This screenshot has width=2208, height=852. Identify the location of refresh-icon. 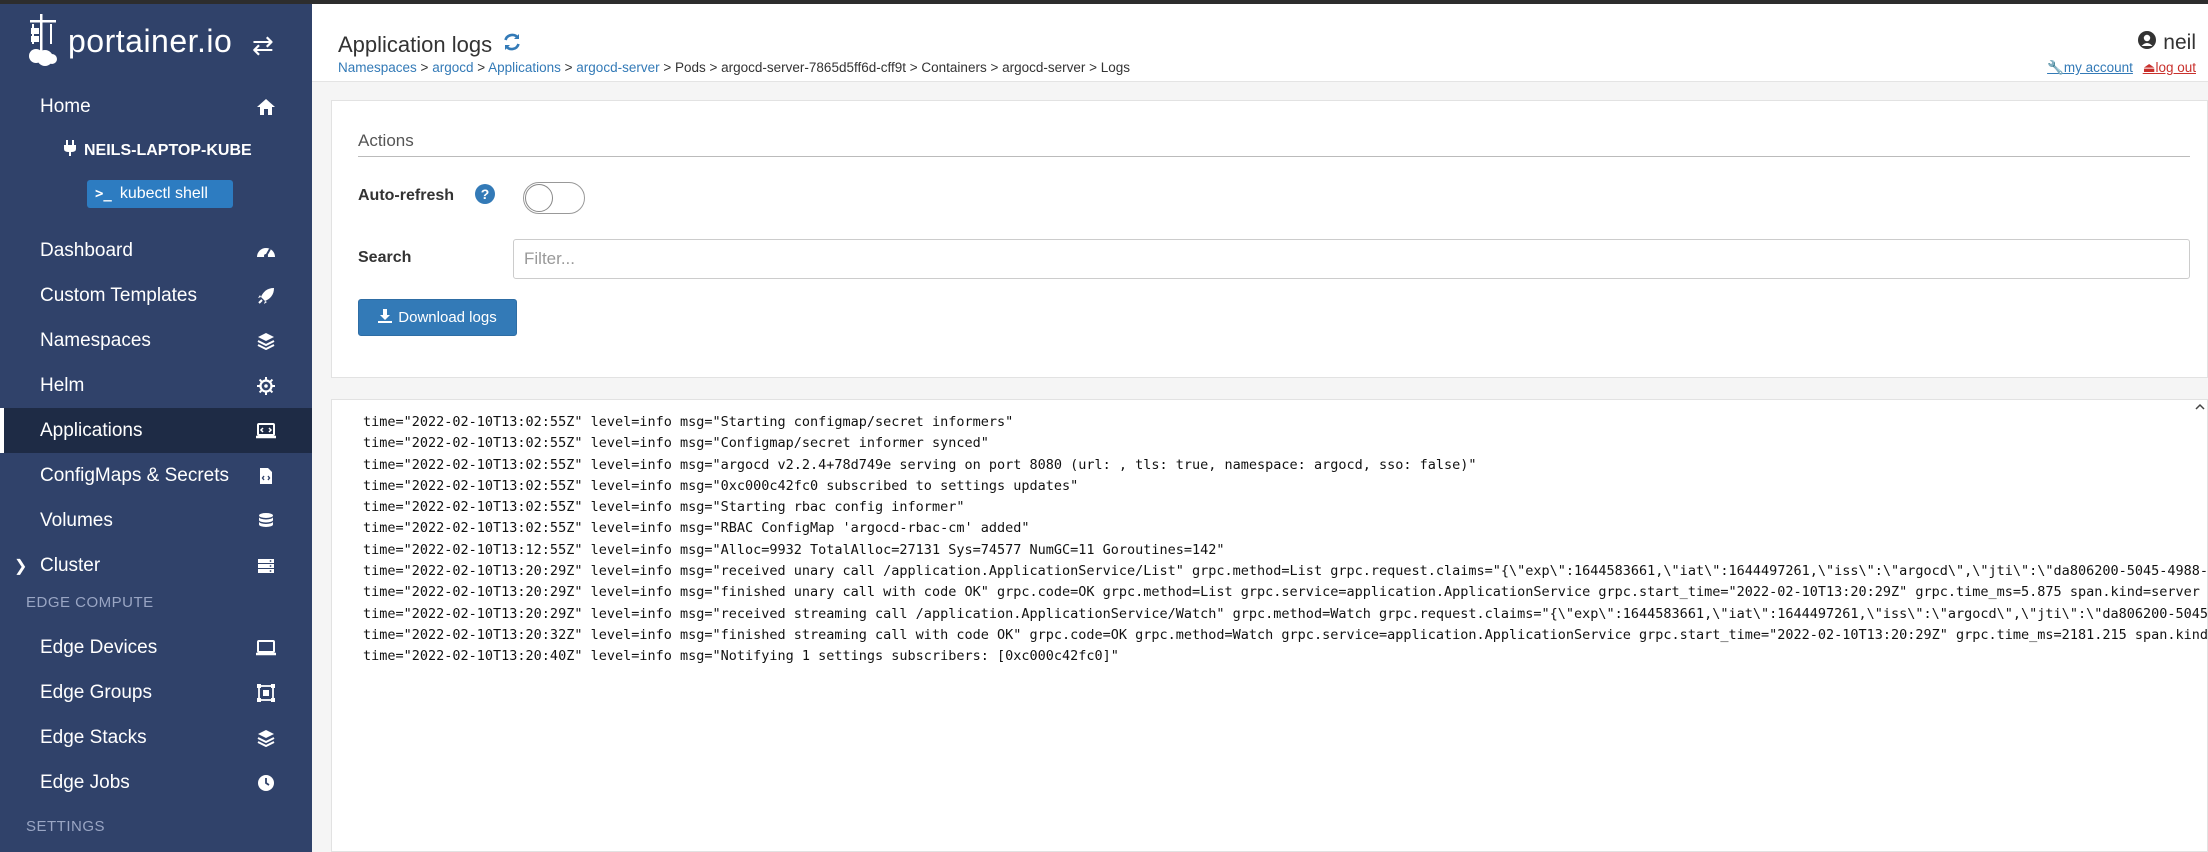
(512, 45).